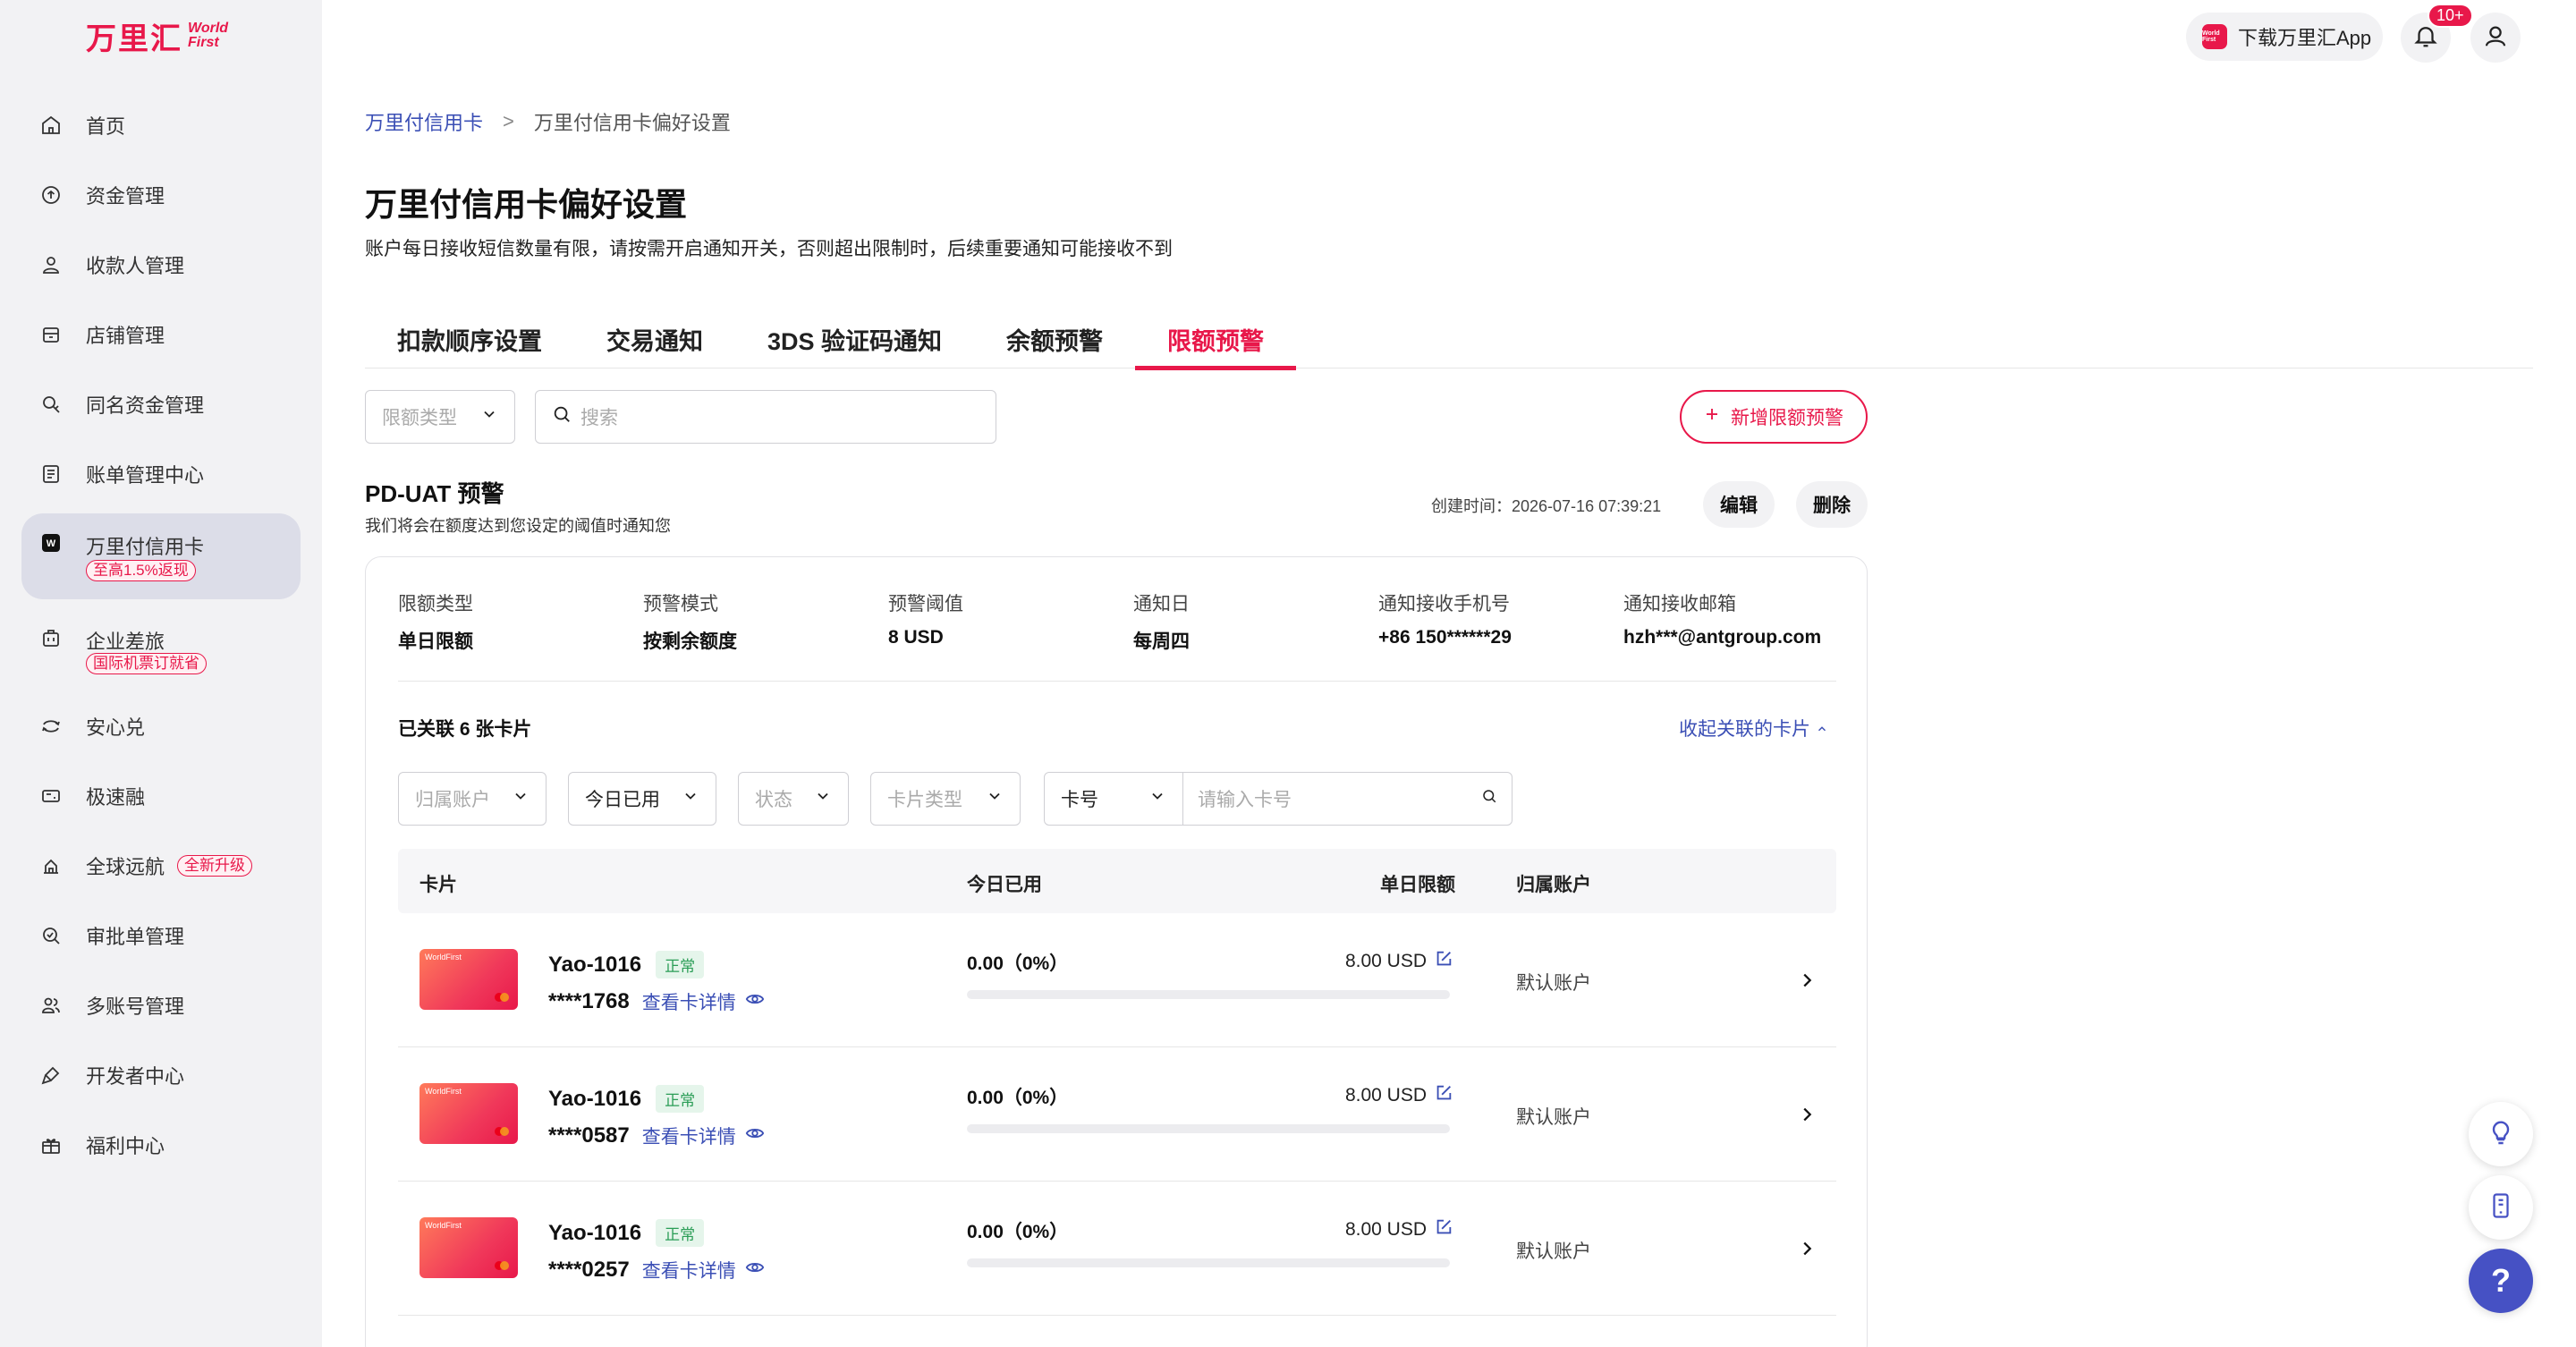 The image size is (2576, 1347). I want to click on table-header: 卡片 今日已用 单日限额 归属账户, so click(1117, 881).